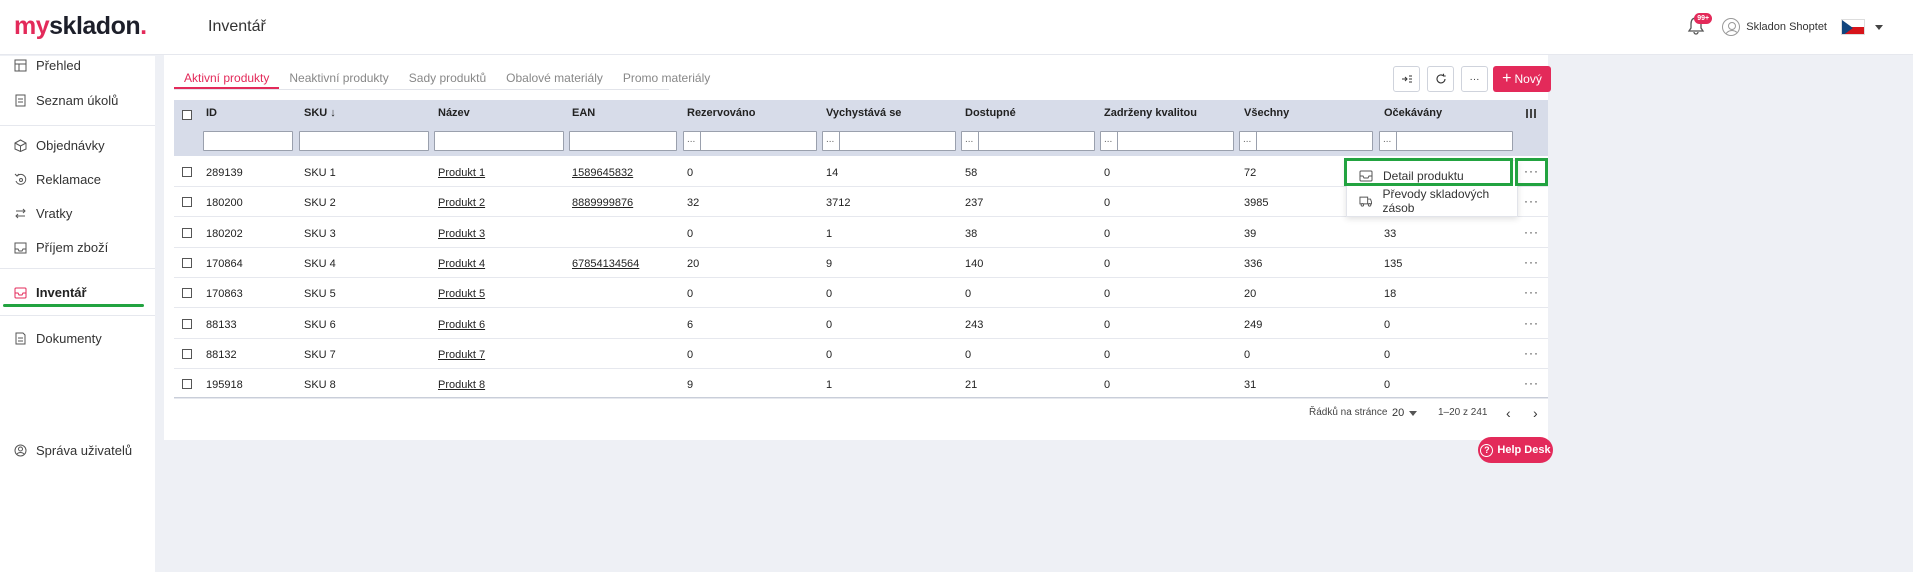 The image size is (1913, 572). Describe the element at coordinates (364, 141) in the screenshot. I see `filter-sku-input` at that location.